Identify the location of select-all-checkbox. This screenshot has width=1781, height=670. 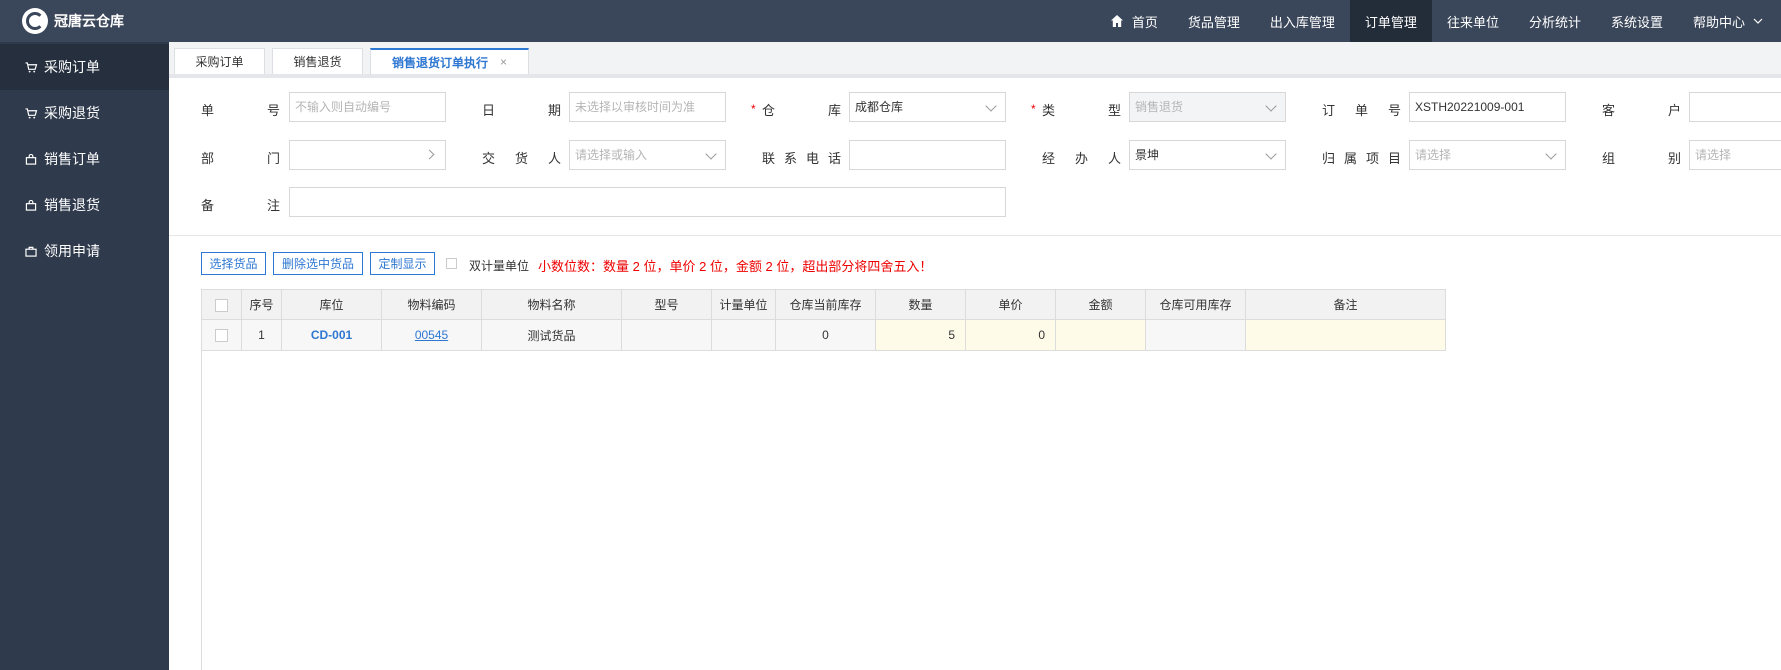
(221, 305).